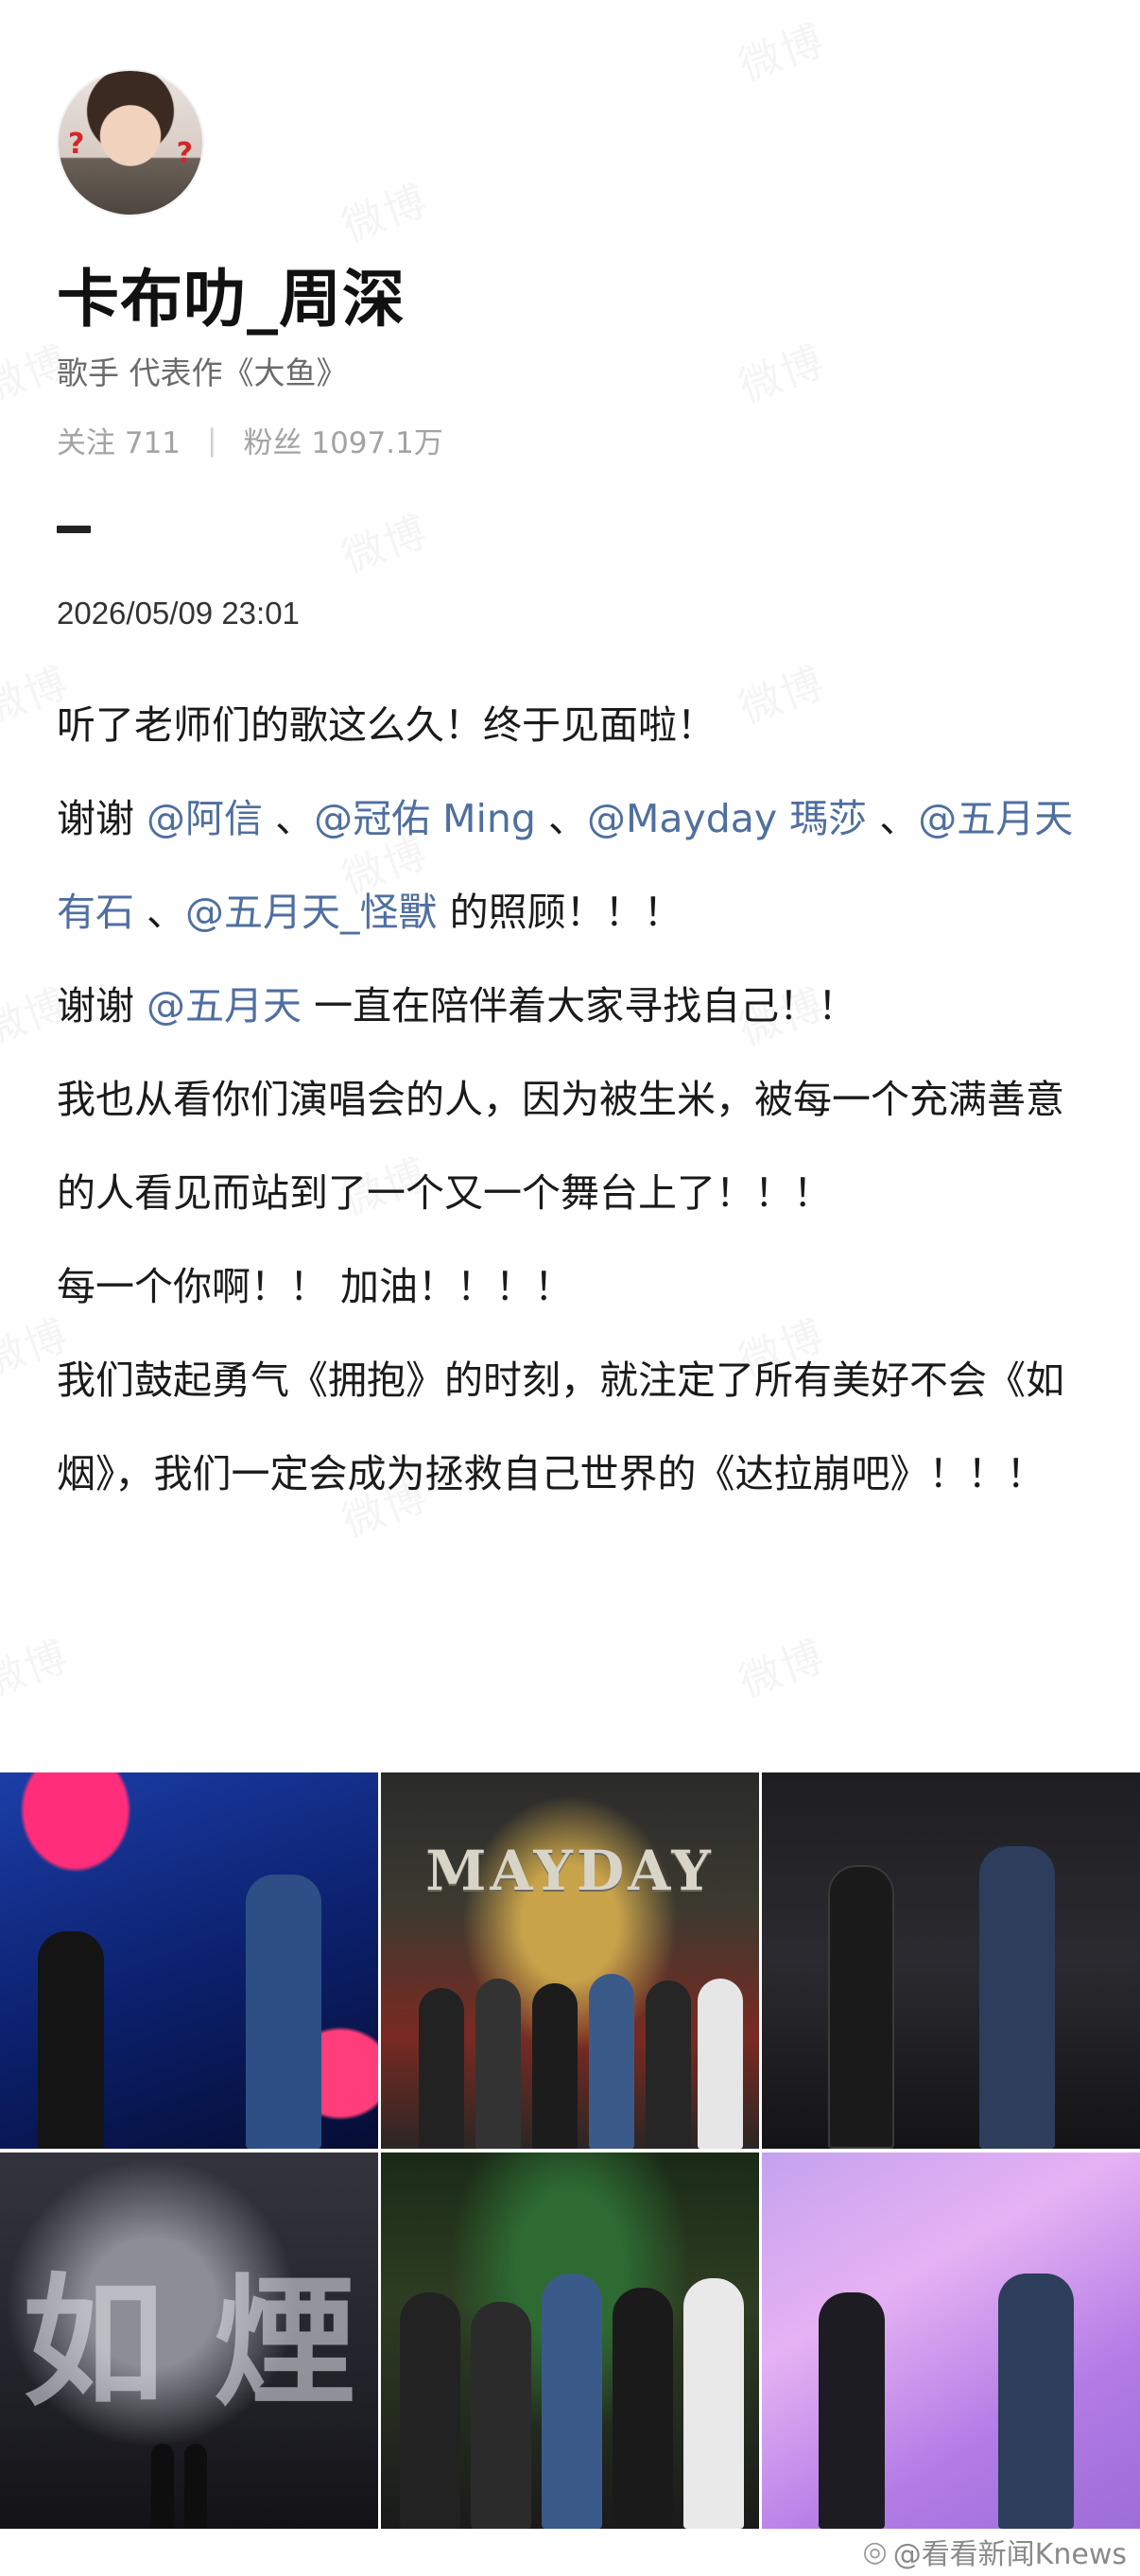 This screenshot has height=2576, width=1140. What do you see at coordinates (377, 443) in the screenshot?
I see `fans-count: 1097.1万` at bounding box center [377, 443].